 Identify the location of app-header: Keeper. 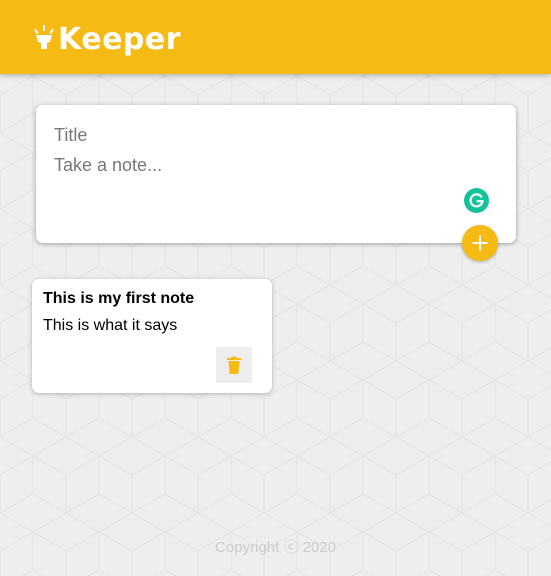
(275, 37).